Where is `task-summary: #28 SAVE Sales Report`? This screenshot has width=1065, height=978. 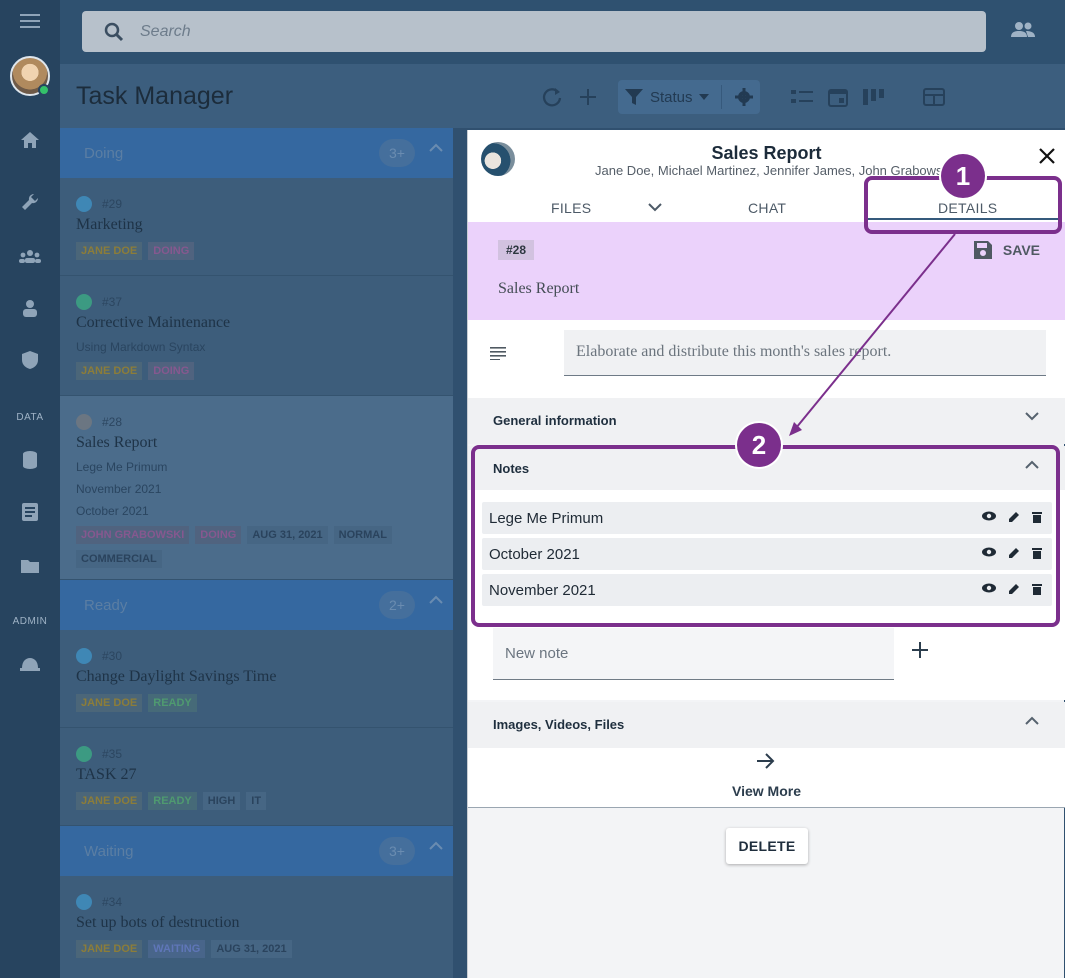 task-summary: #28 SAVE Sales Report is located at coordinates (766, 271).